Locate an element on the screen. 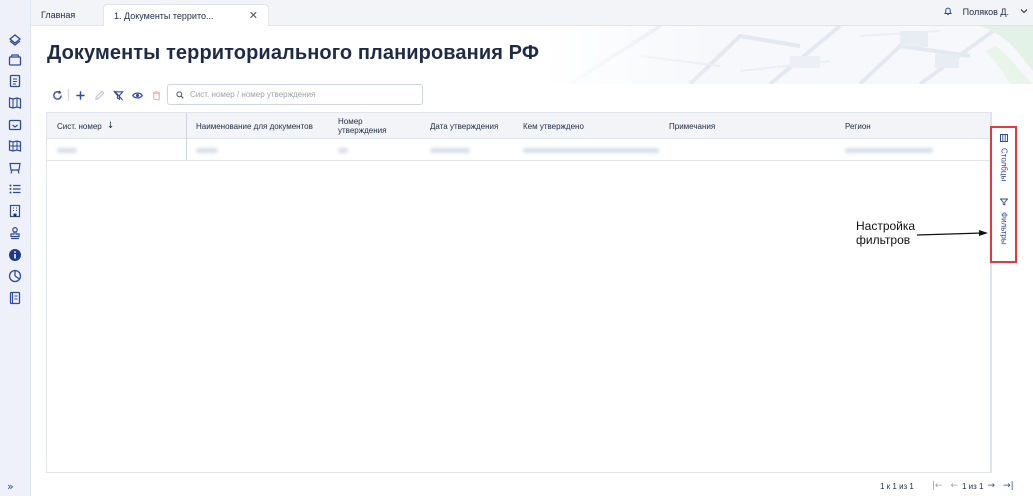  edit-icon is located at coordinates (99, 95).